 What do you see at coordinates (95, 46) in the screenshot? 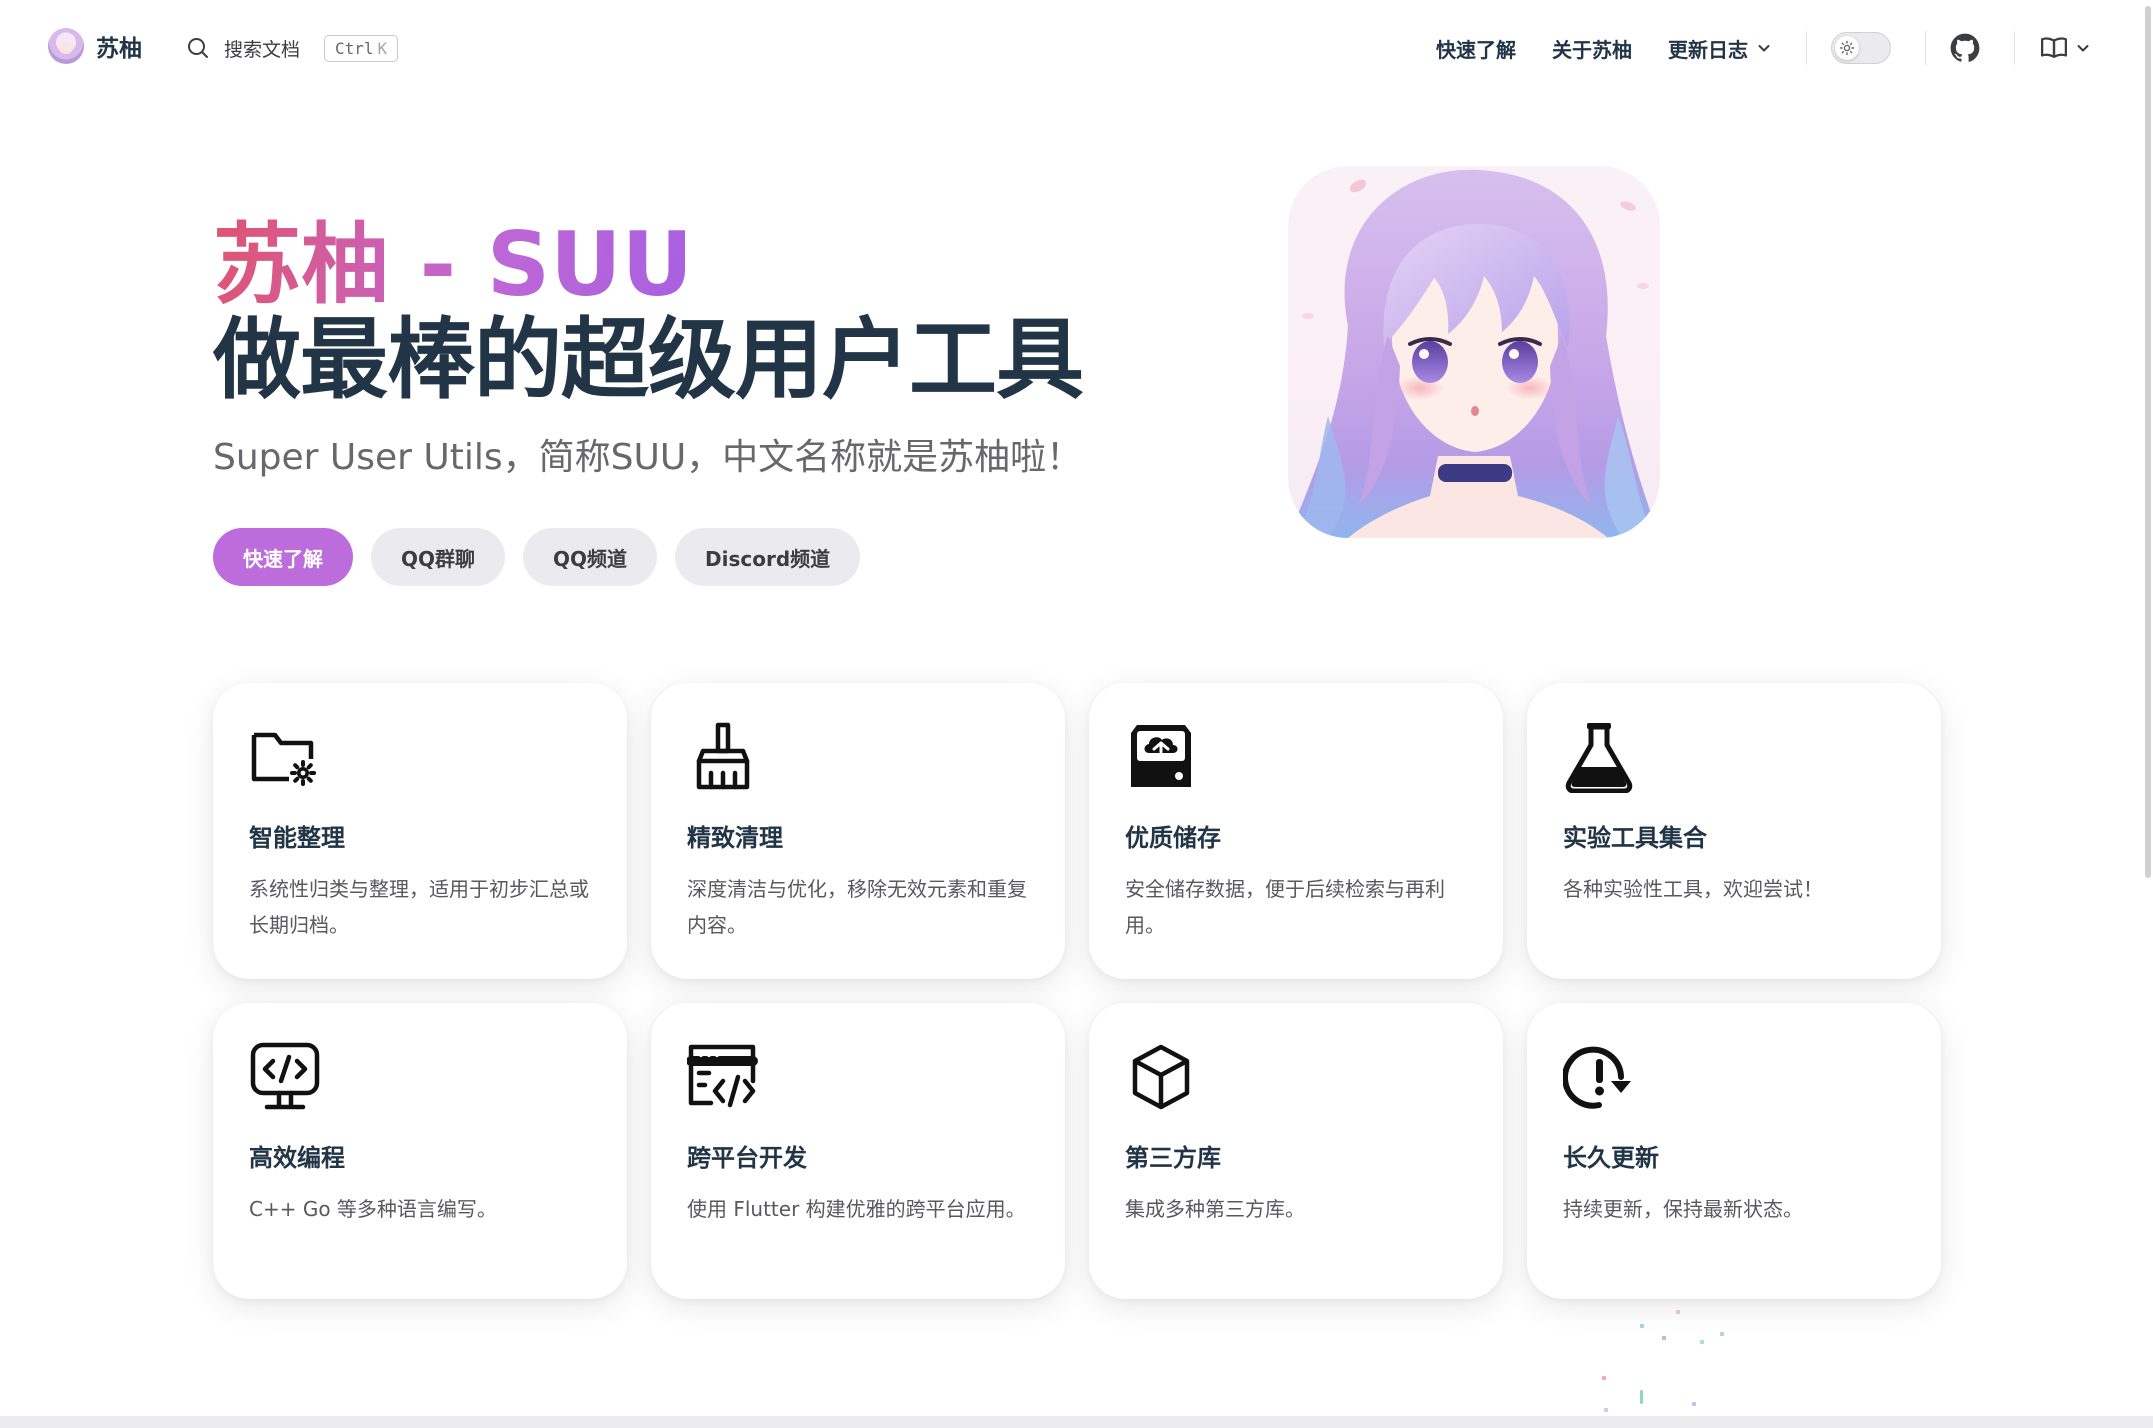
I see `brand-link: 苏柚` at bounding box center [95, 46].